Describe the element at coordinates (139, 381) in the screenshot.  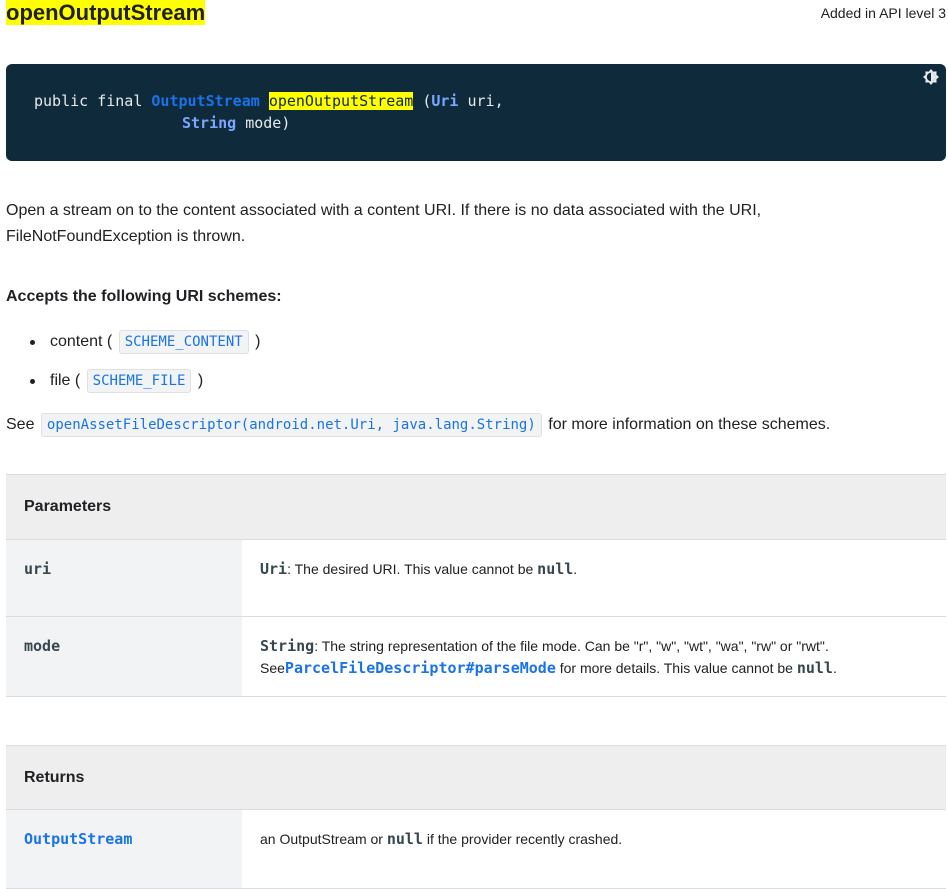
I see `scheme-file-link: SCHEME_FILE` at that location.